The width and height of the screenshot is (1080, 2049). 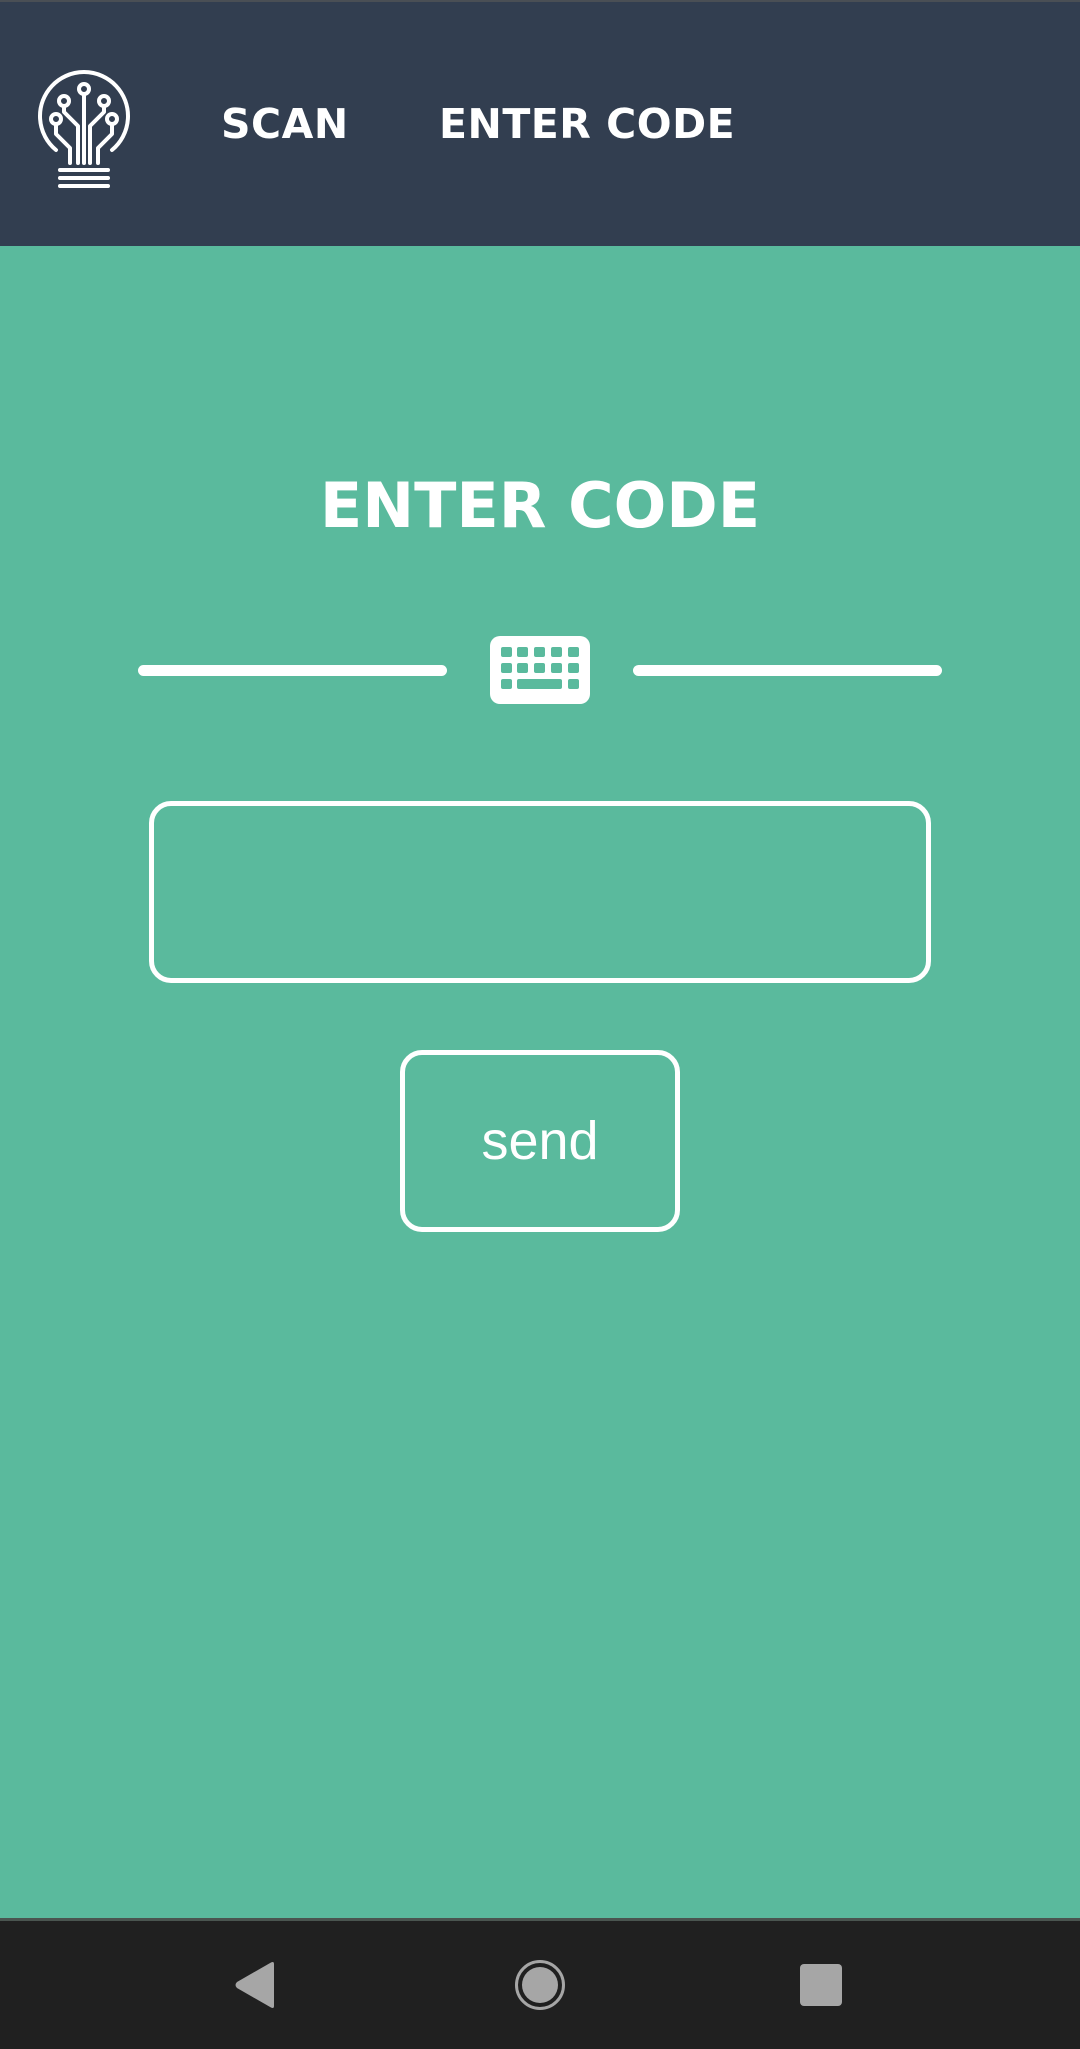 What do you see at coordinates (787, 670) in the screenshot?
I see `divider-right` at bounding box center [787, 670].